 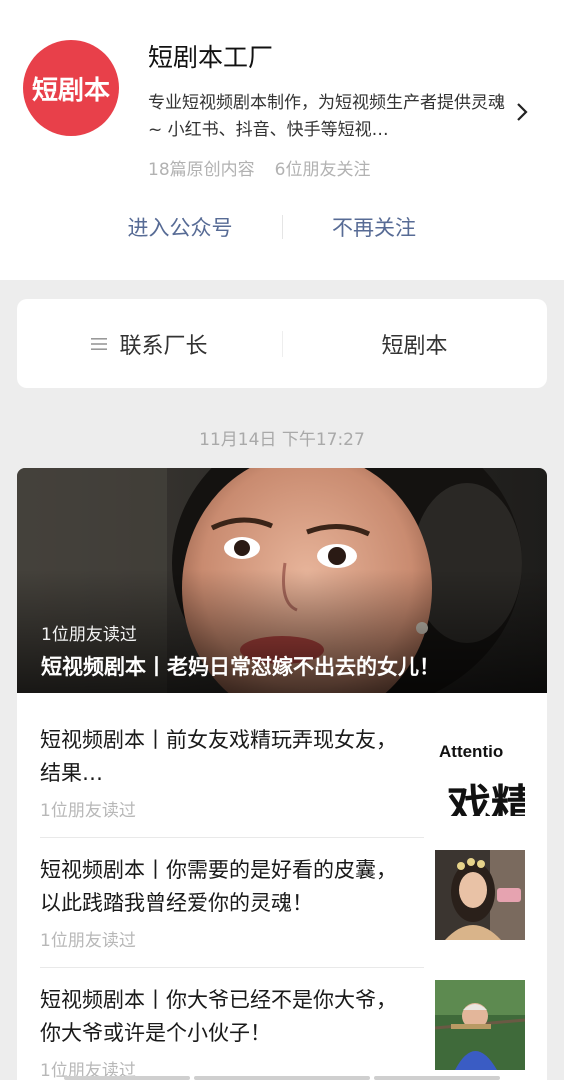 What do you see at coordinates (322, 170) in the screenshot?
I see `friends-following: 6位朋友关注` at bounding box center [322, 170].